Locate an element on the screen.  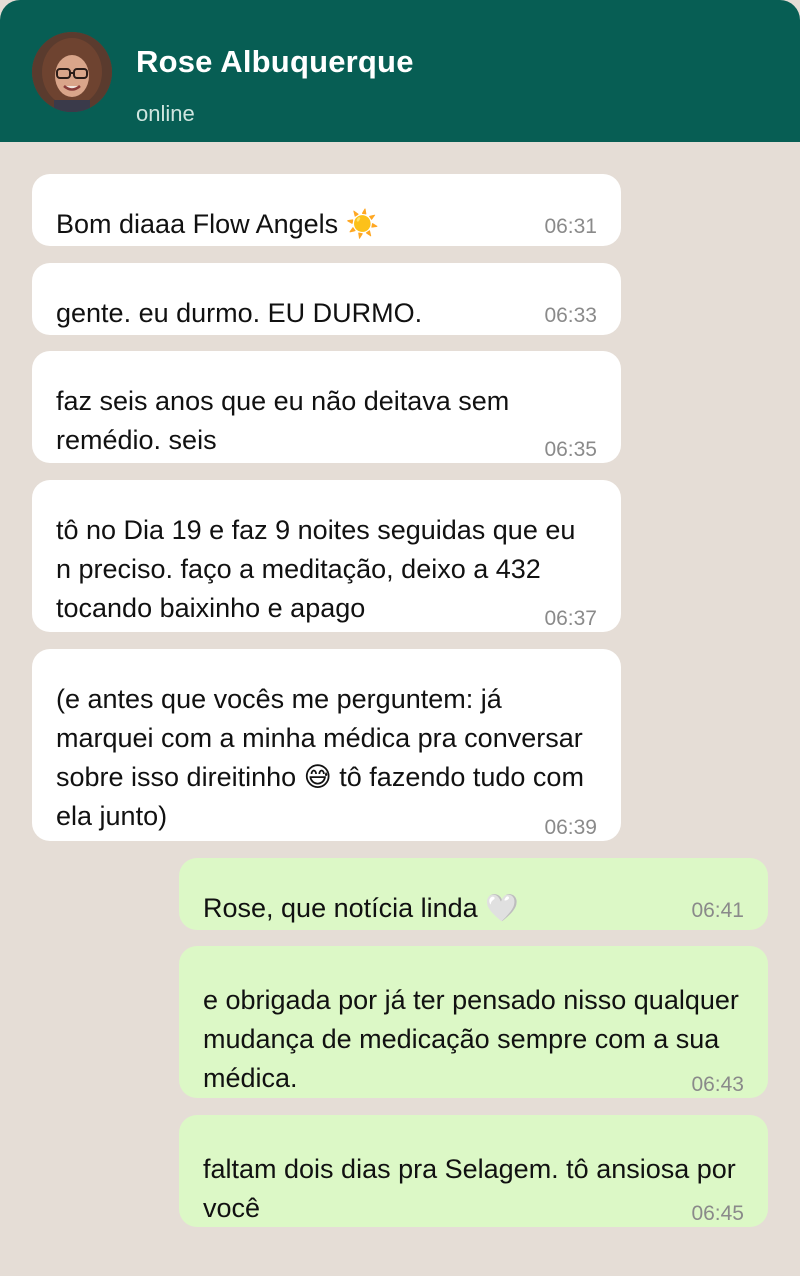
message-time: 06:41 is located at coordinates (717, 910).